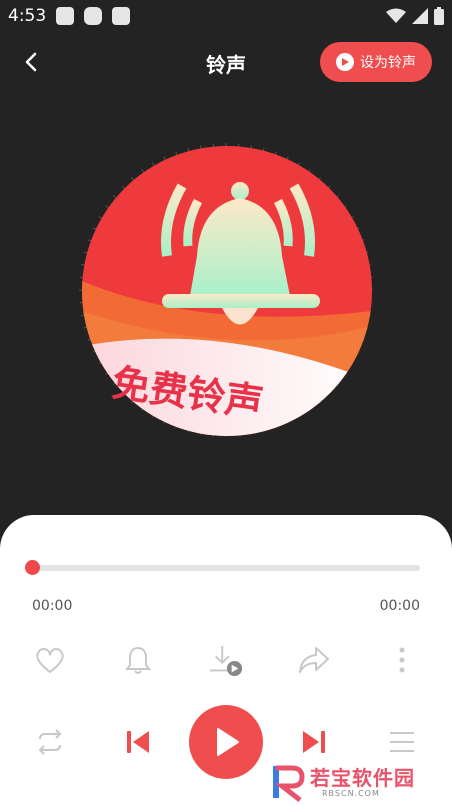 The width and height of the screenshot is (452, 805). I want to click on play-icon, so click(228, 742).